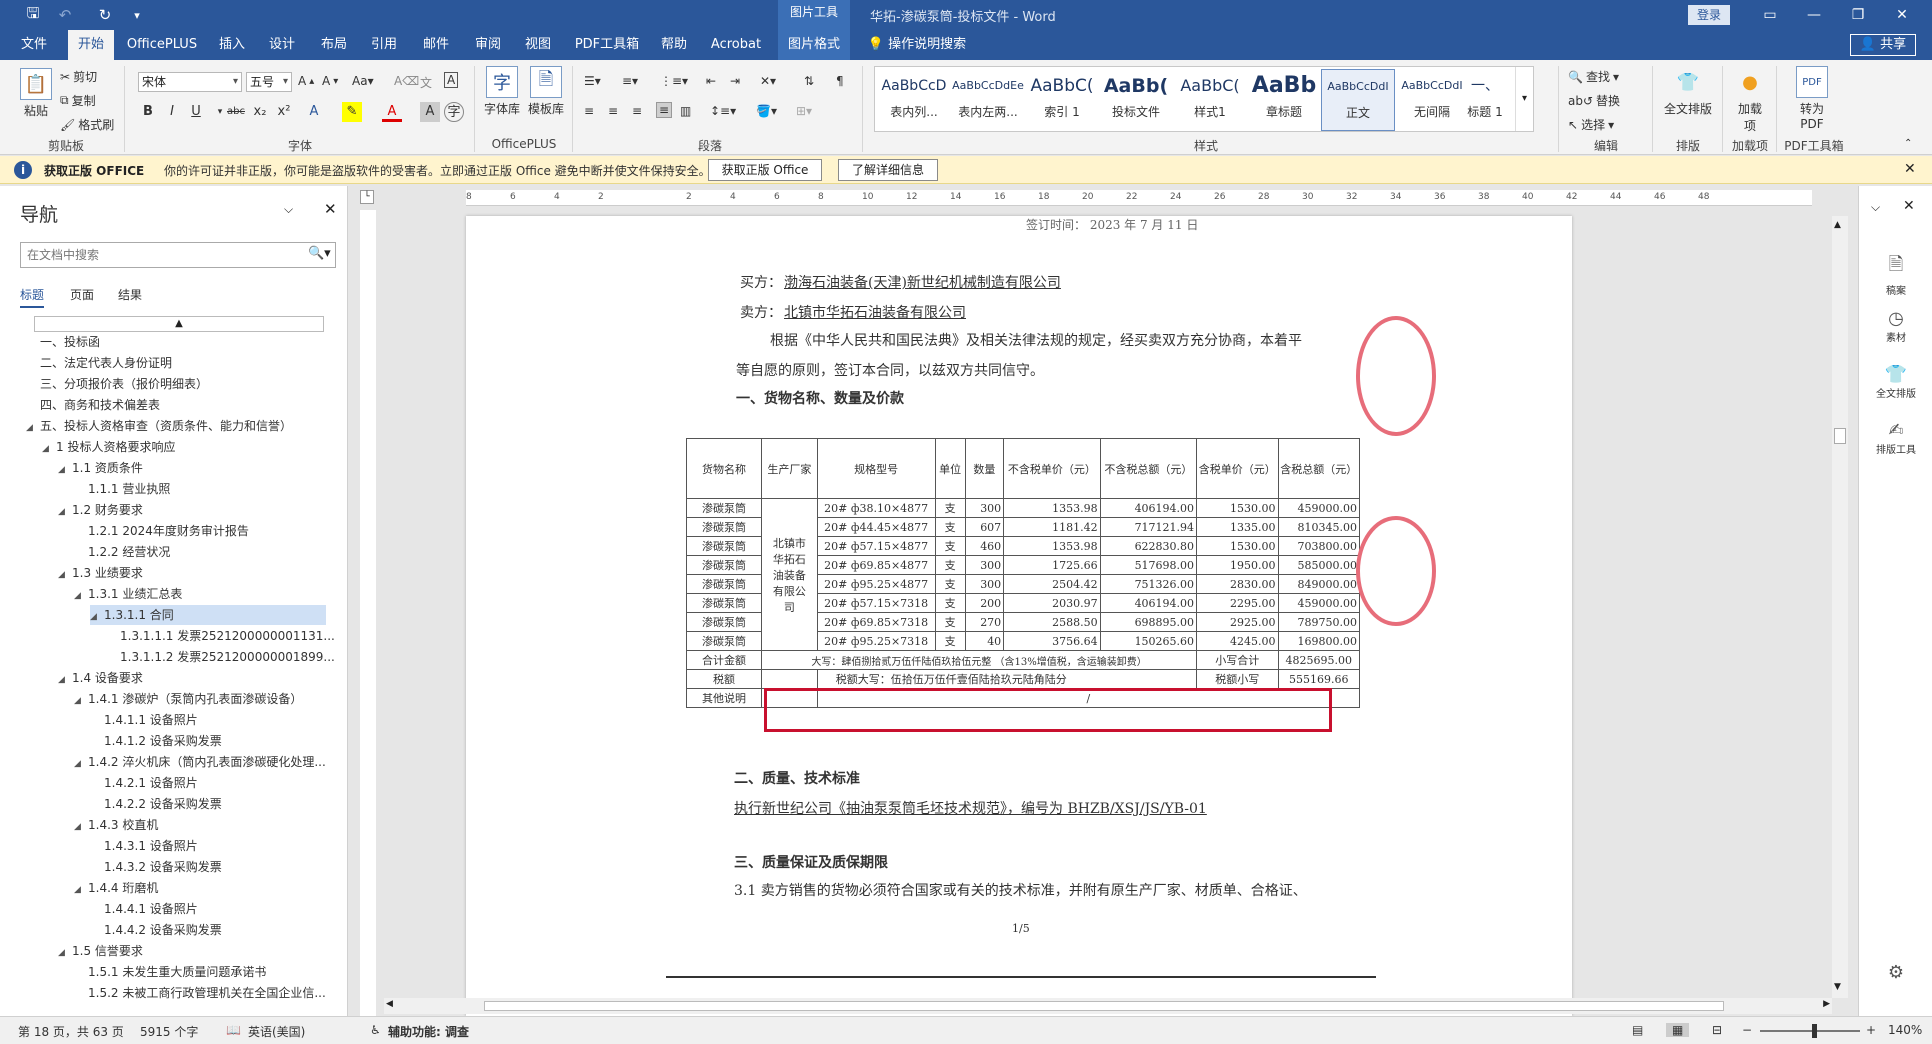 The width and height of the screenshot is (1932, 1044). I want to click on phonetic-icon: 文, so click(426, 82).